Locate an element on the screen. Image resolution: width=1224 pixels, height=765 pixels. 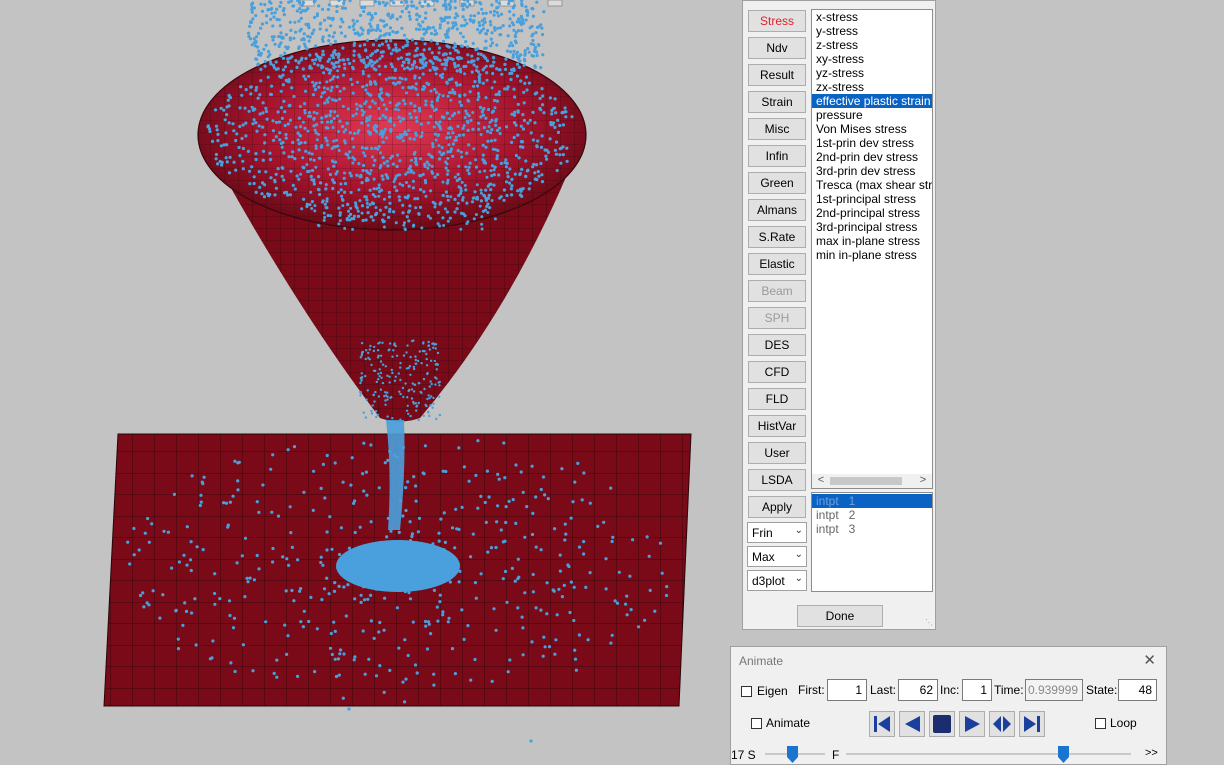
scroll-right-icon: > is located at coordinates (923, 480).